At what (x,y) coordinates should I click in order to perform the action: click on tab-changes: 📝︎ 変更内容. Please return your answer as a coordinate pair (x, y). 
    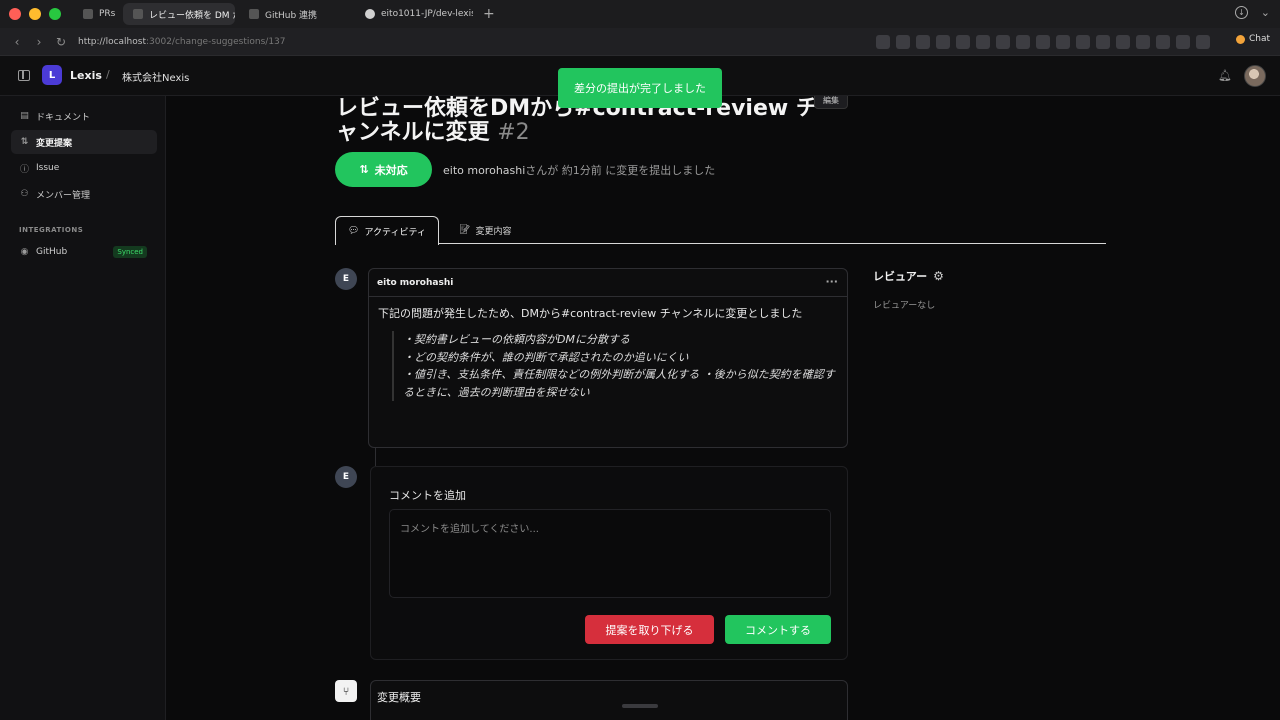
    Looking at the image, I should click on (485, 230).